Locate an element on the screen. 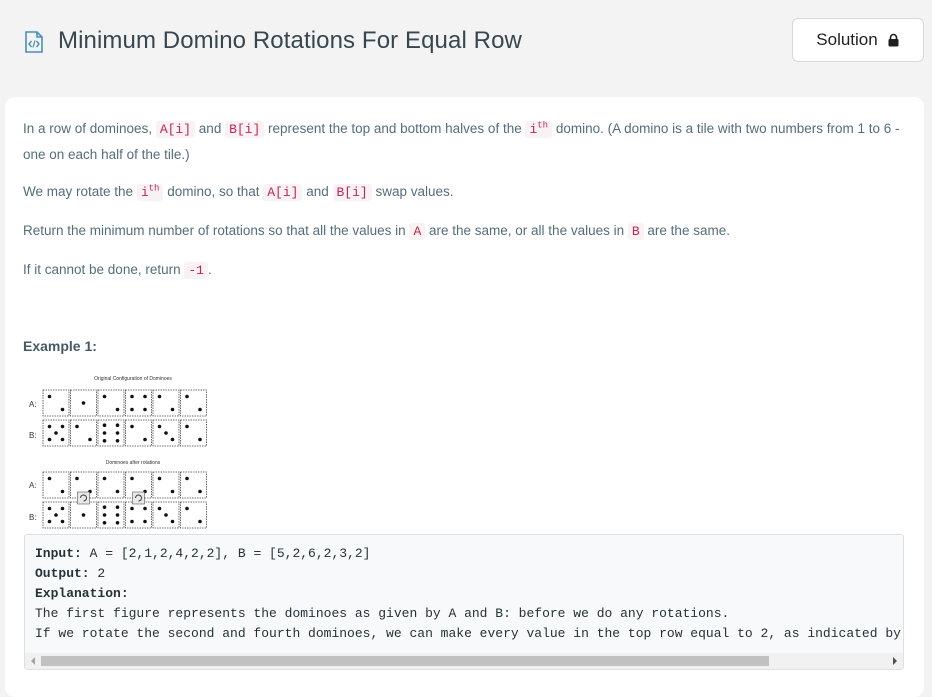 This screenshot has width=932, height=697. p2-code-3: B[i] is located at coordinates (352, 192).